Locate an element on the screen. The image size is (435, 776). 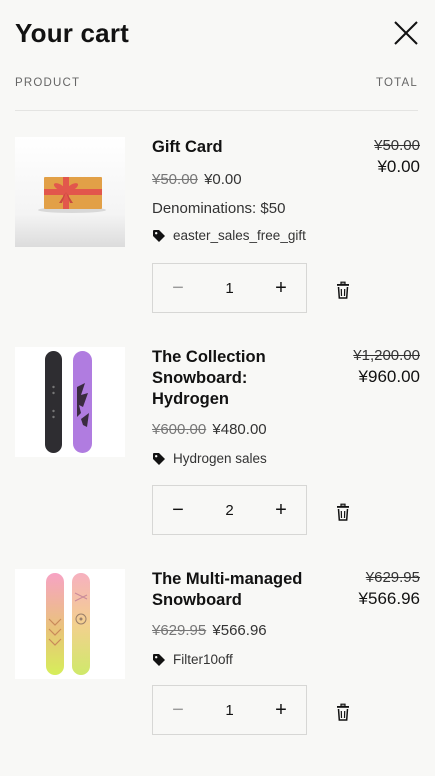
product-name: The Multi-managed Snowboard is located at coordinates (229, 590).